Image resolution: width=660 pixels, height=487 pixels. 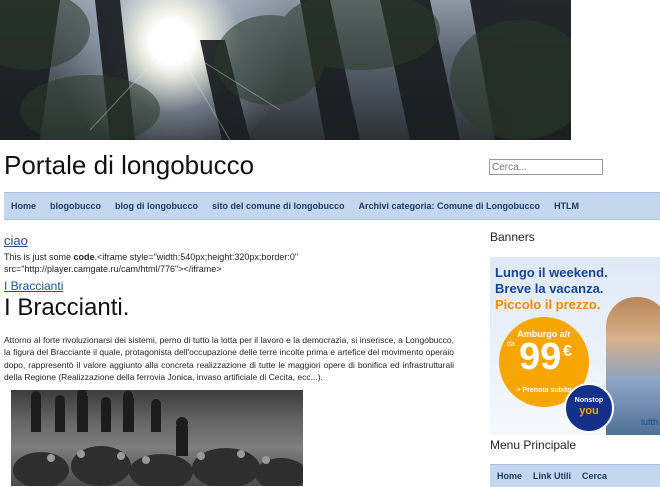 I want to click on ad-badge-line-2: you, so click(x=589, y=411).